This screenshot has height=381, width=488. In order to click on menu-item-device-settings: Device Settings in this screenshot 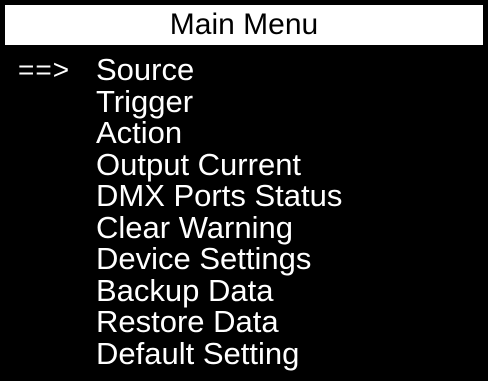, I will do `click(219, 259)`.